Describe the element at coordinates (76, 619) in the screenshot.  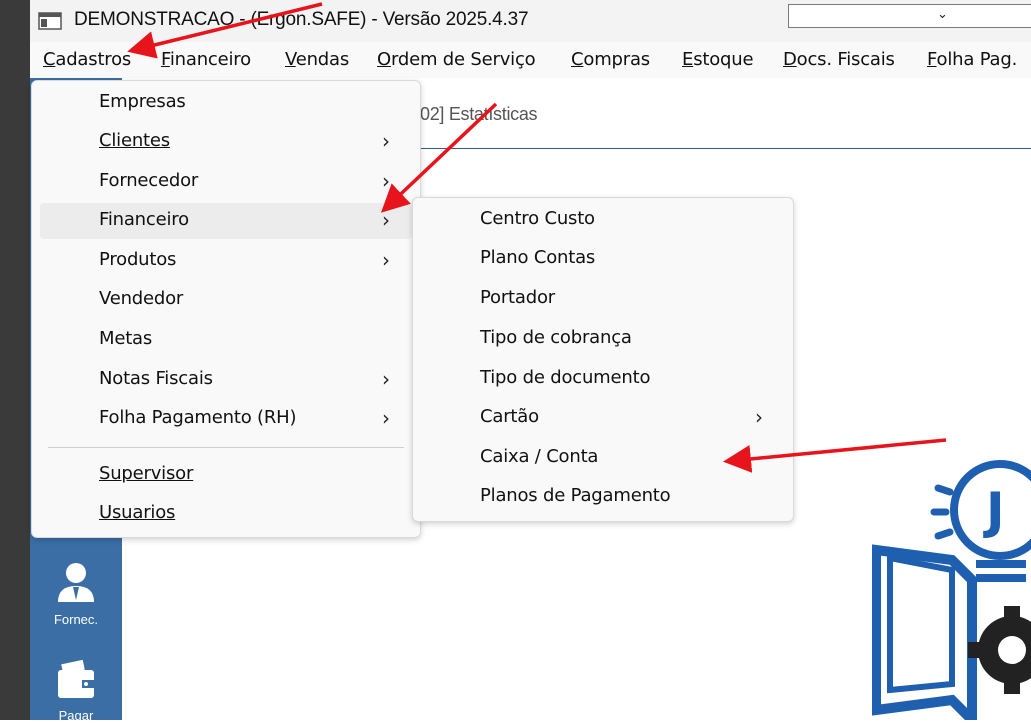
I see `side-button-label: Fornec.` at that location.